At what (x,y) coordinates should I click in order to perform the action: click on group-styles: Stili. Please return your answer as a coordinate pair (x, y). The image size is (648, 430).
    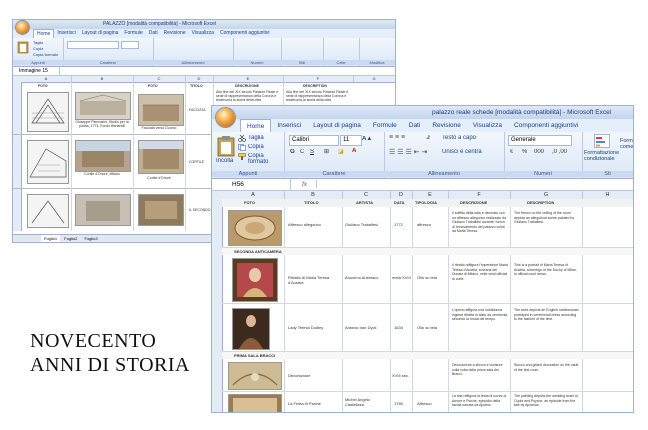
    Looking at the image, I should click on (302, 52).